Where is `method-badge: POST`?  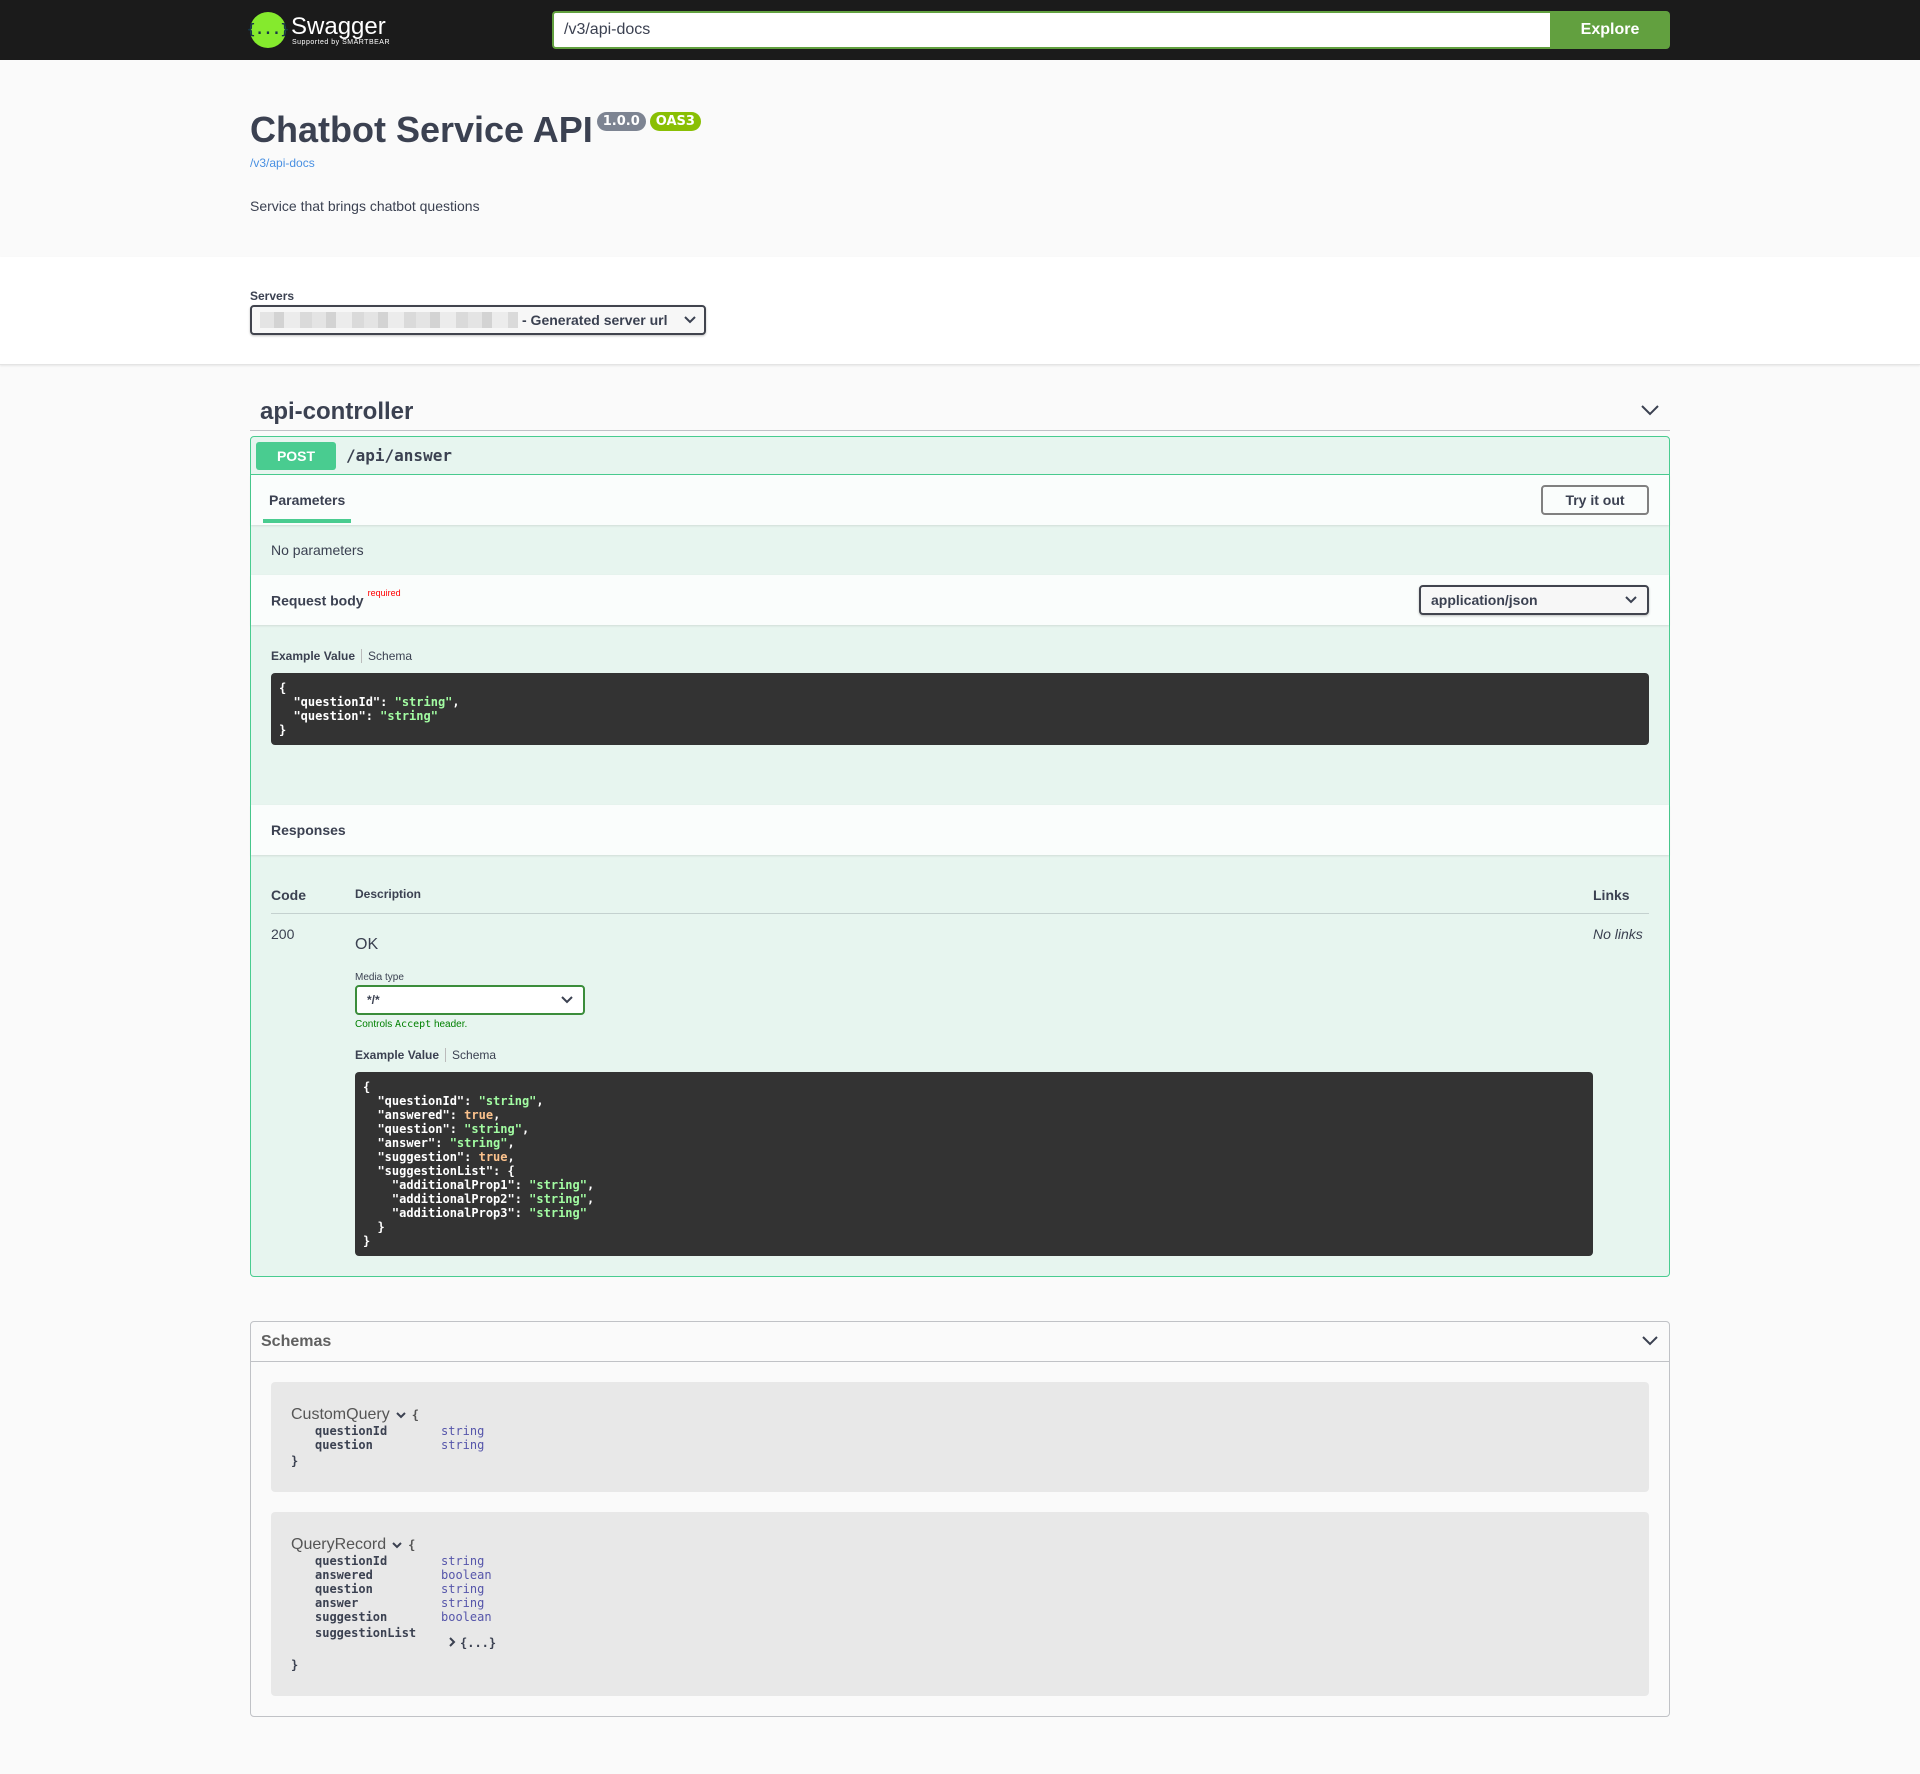 method-badge: POST is located at coordinates (296, 455).